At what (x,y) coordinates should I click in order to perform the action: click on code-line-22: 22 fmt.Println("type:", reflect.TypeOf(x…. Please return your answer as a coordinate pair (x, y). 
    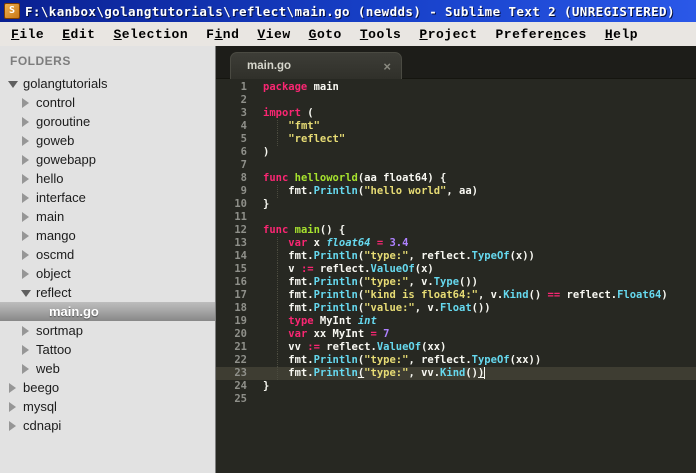
    Looking at the image, I should click on (456, 360).